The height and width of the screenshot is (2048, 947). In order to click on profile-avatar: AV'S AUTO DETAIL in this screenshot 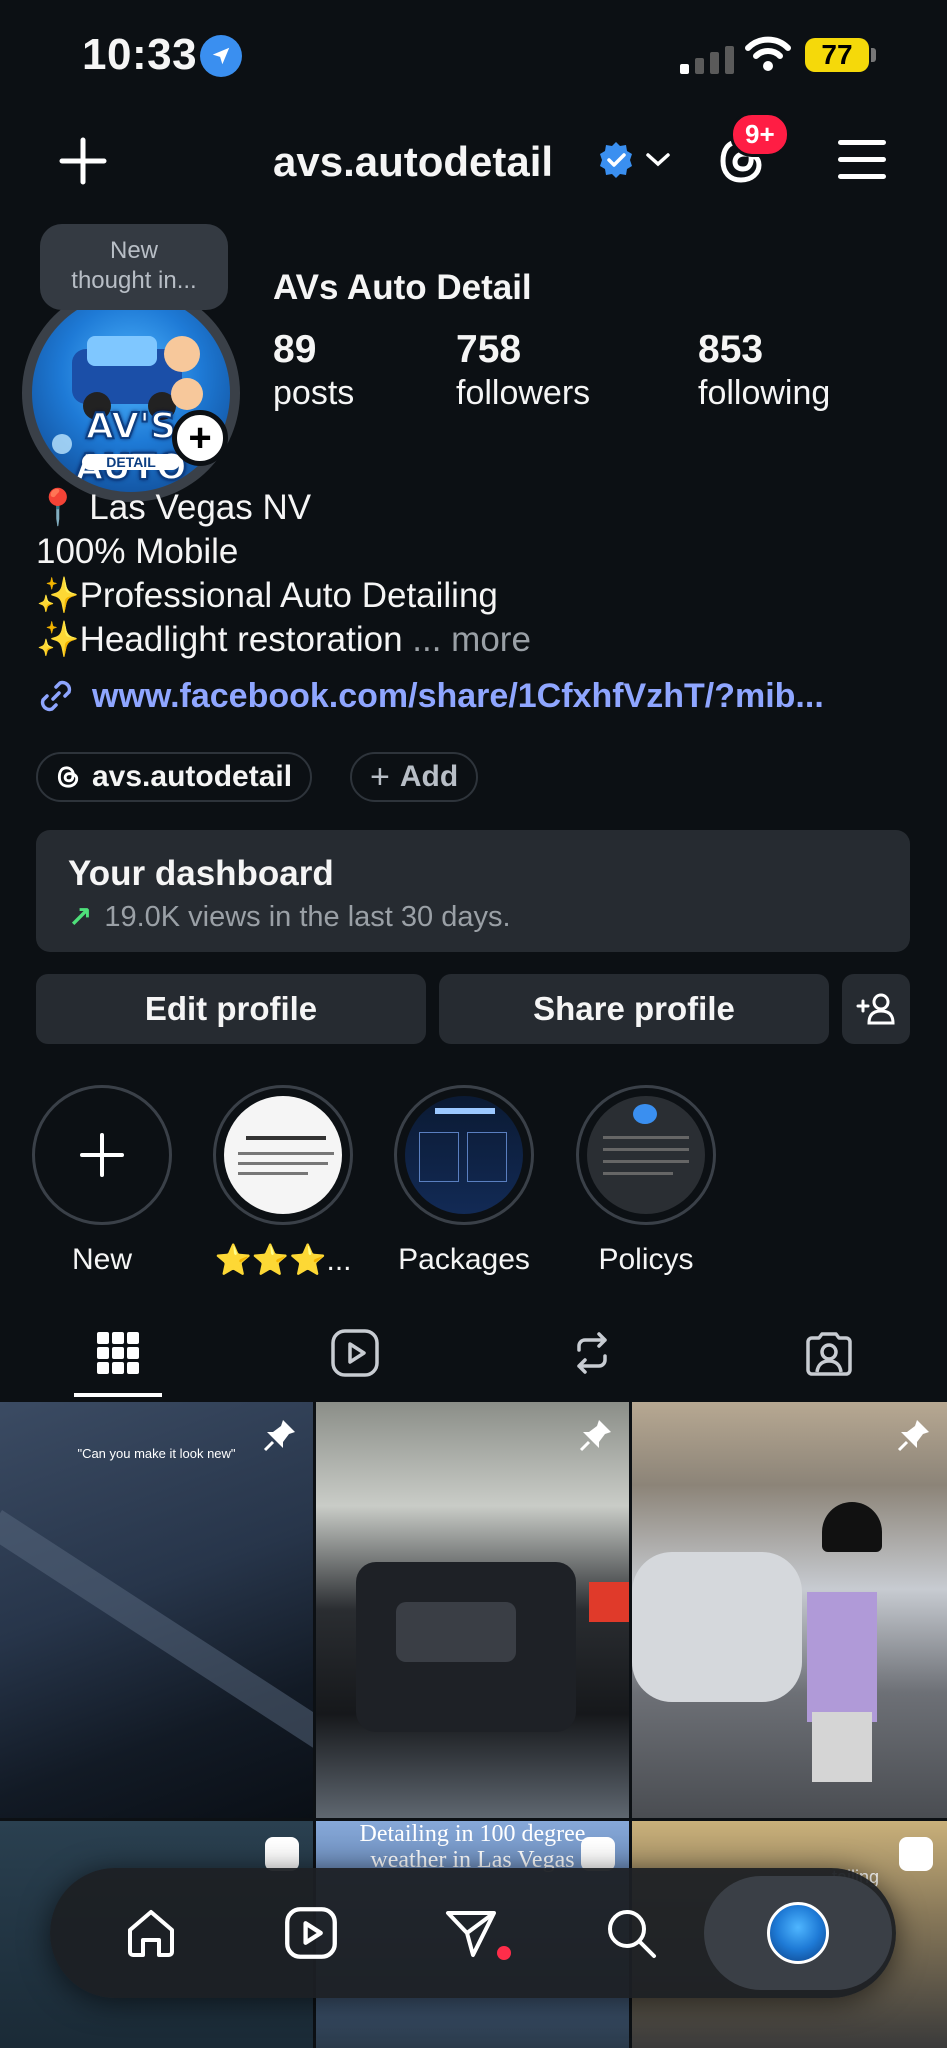, I will do `click(131, 393)`.